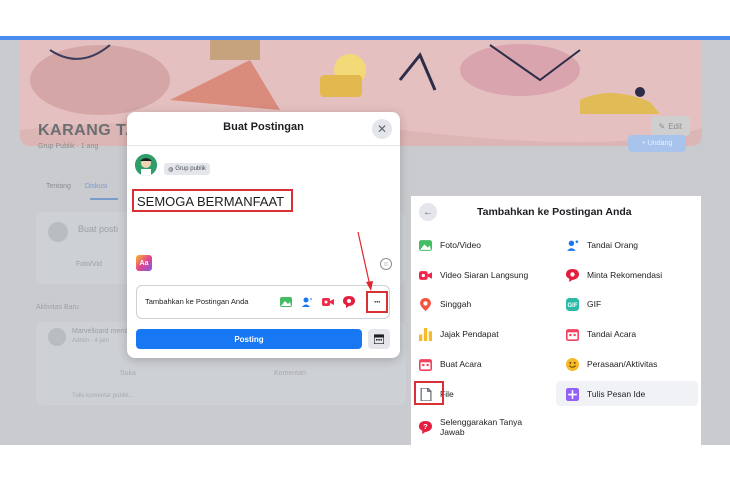 This screenshot has width=730, height=480. I want to click on option-tag-event: Tandai Acara, so click(600, 334).